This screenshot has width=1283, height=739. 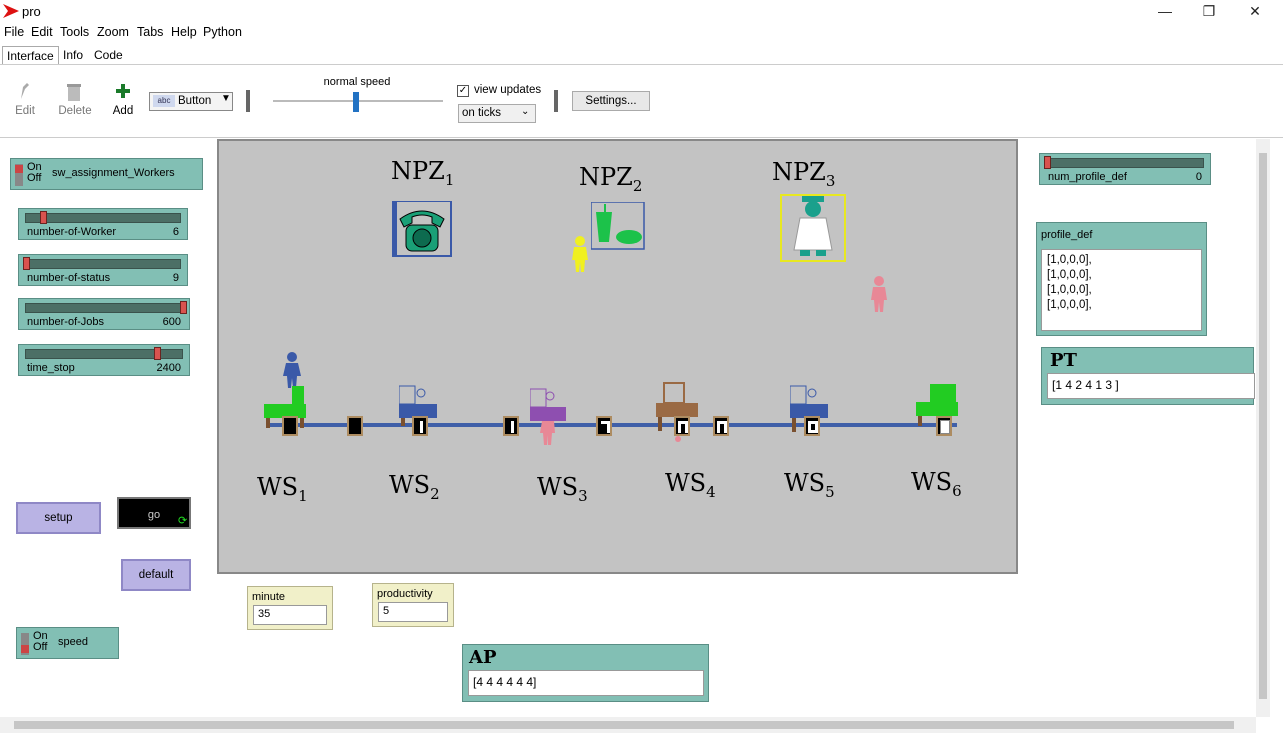 What do you see at coordinates (113, 32) in the screenshot?
I see `menu-zoom: Zoom` at bounding box center [113, 32].